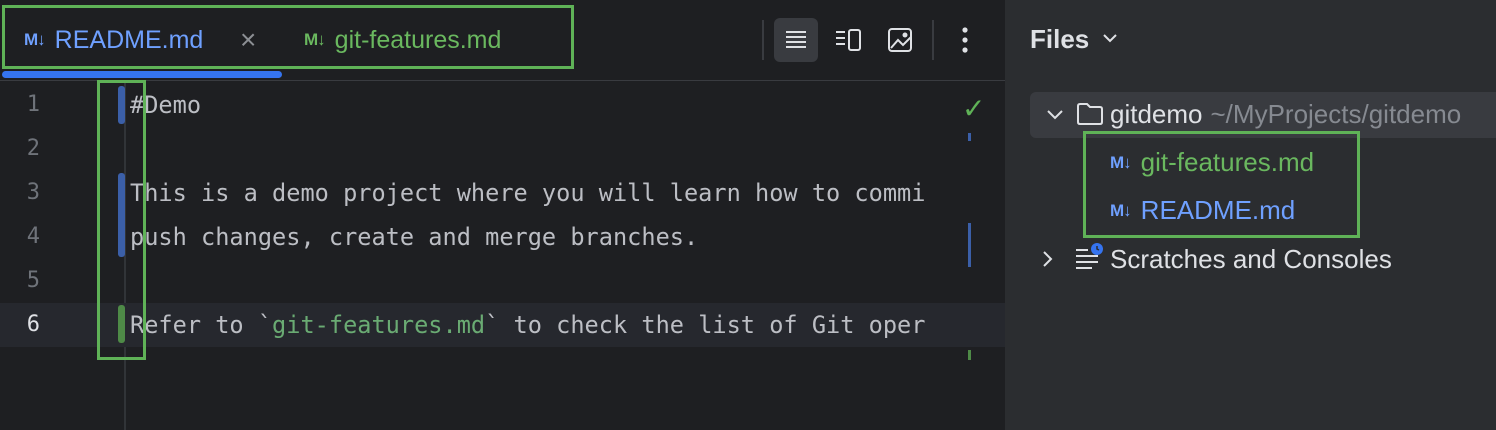 The width and height of the screenshot is (1496, 430). I want to click on editor-only-button, so click(796, 40).